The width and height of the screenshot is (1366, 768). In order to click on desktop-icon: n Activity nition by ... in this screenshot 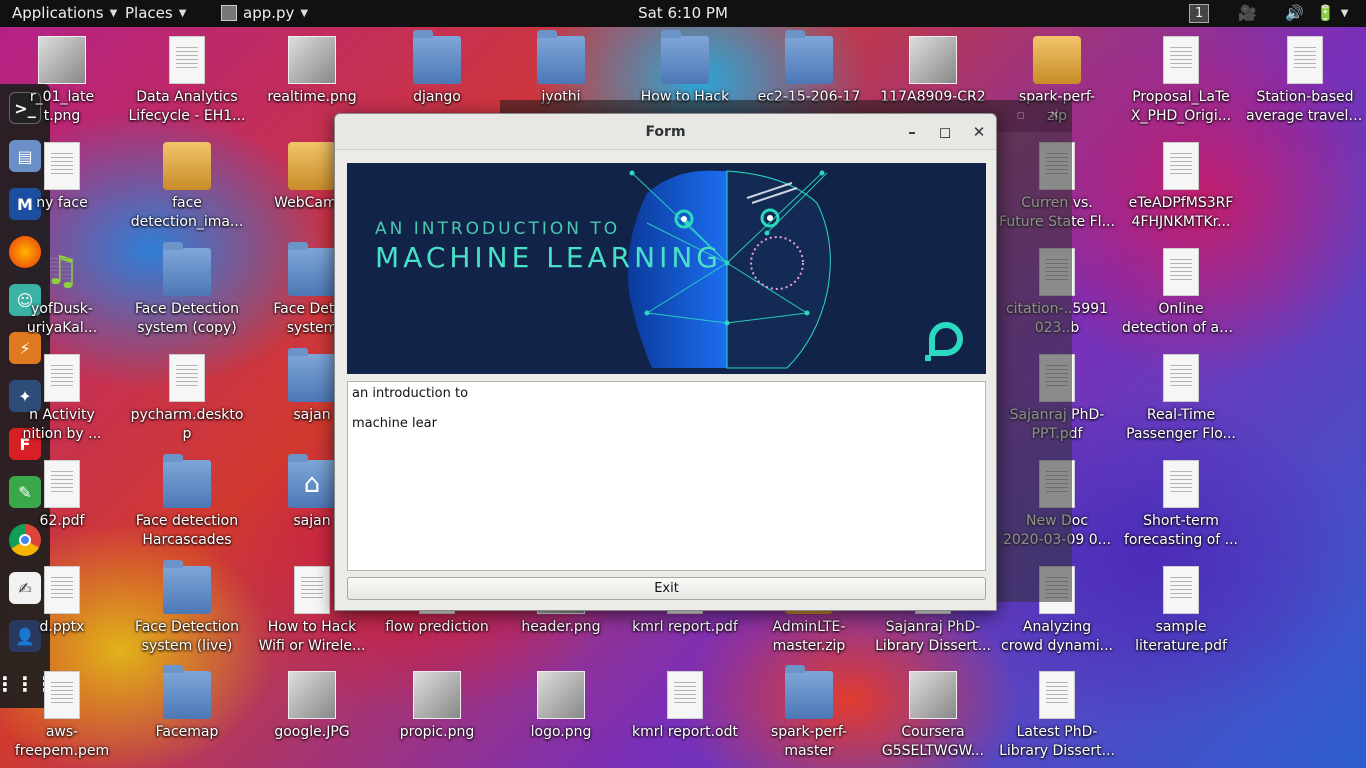, I will do `click(62, 399)`.